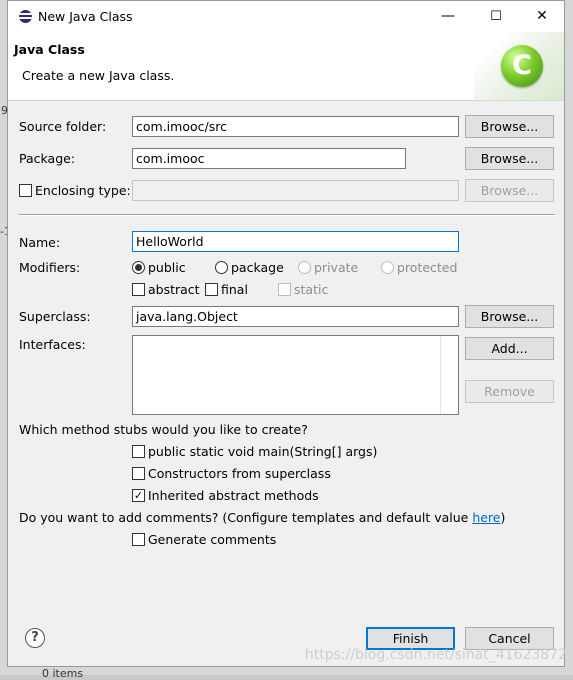 The image size is (573, 680). Describe the element at coordinates (167, 267) in the screenshot. I see `modifier-public-label: public` at that location.